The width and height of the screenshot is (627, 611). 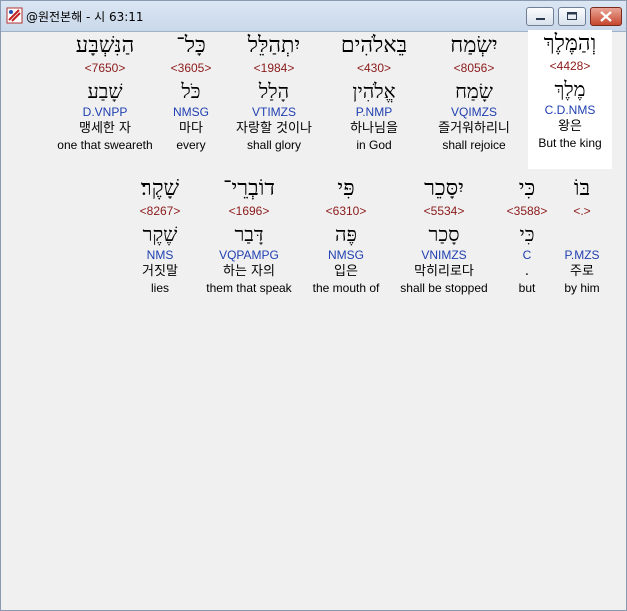 What do you see at coordinates (473, 112) in the screenshot?
I see `parsing-code: VQIMZS` at bounding box center [473, 112].